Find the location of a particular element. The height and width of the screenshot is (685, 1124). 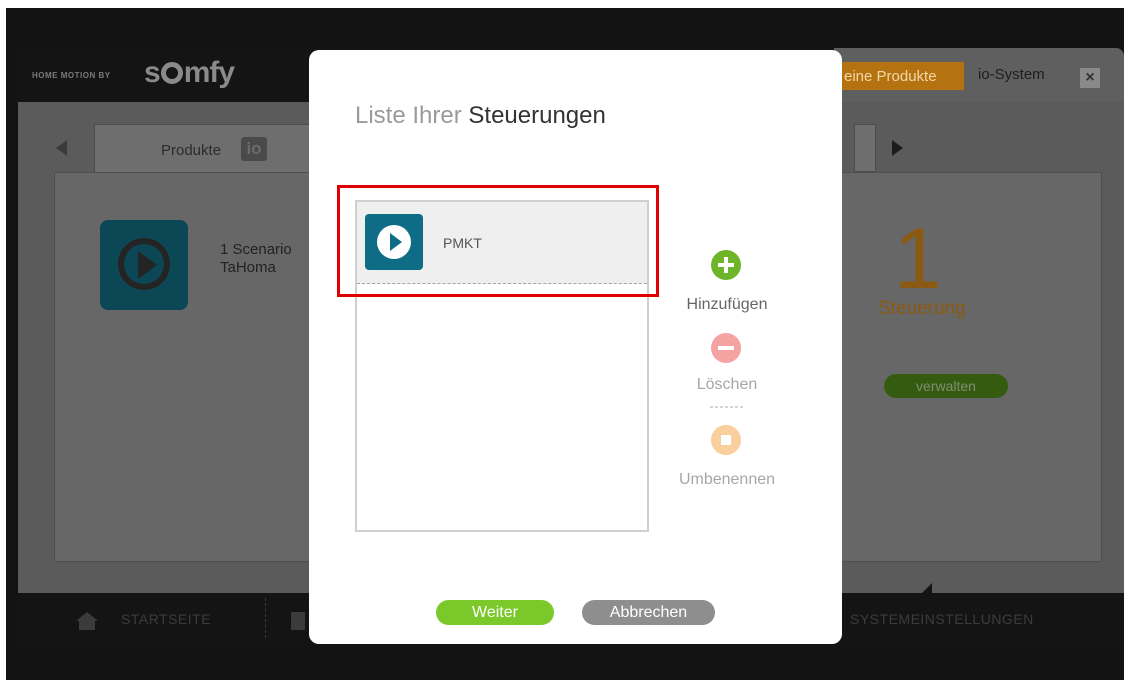

scenario-line-2: TaHoma is located at coordinates (248, 267).